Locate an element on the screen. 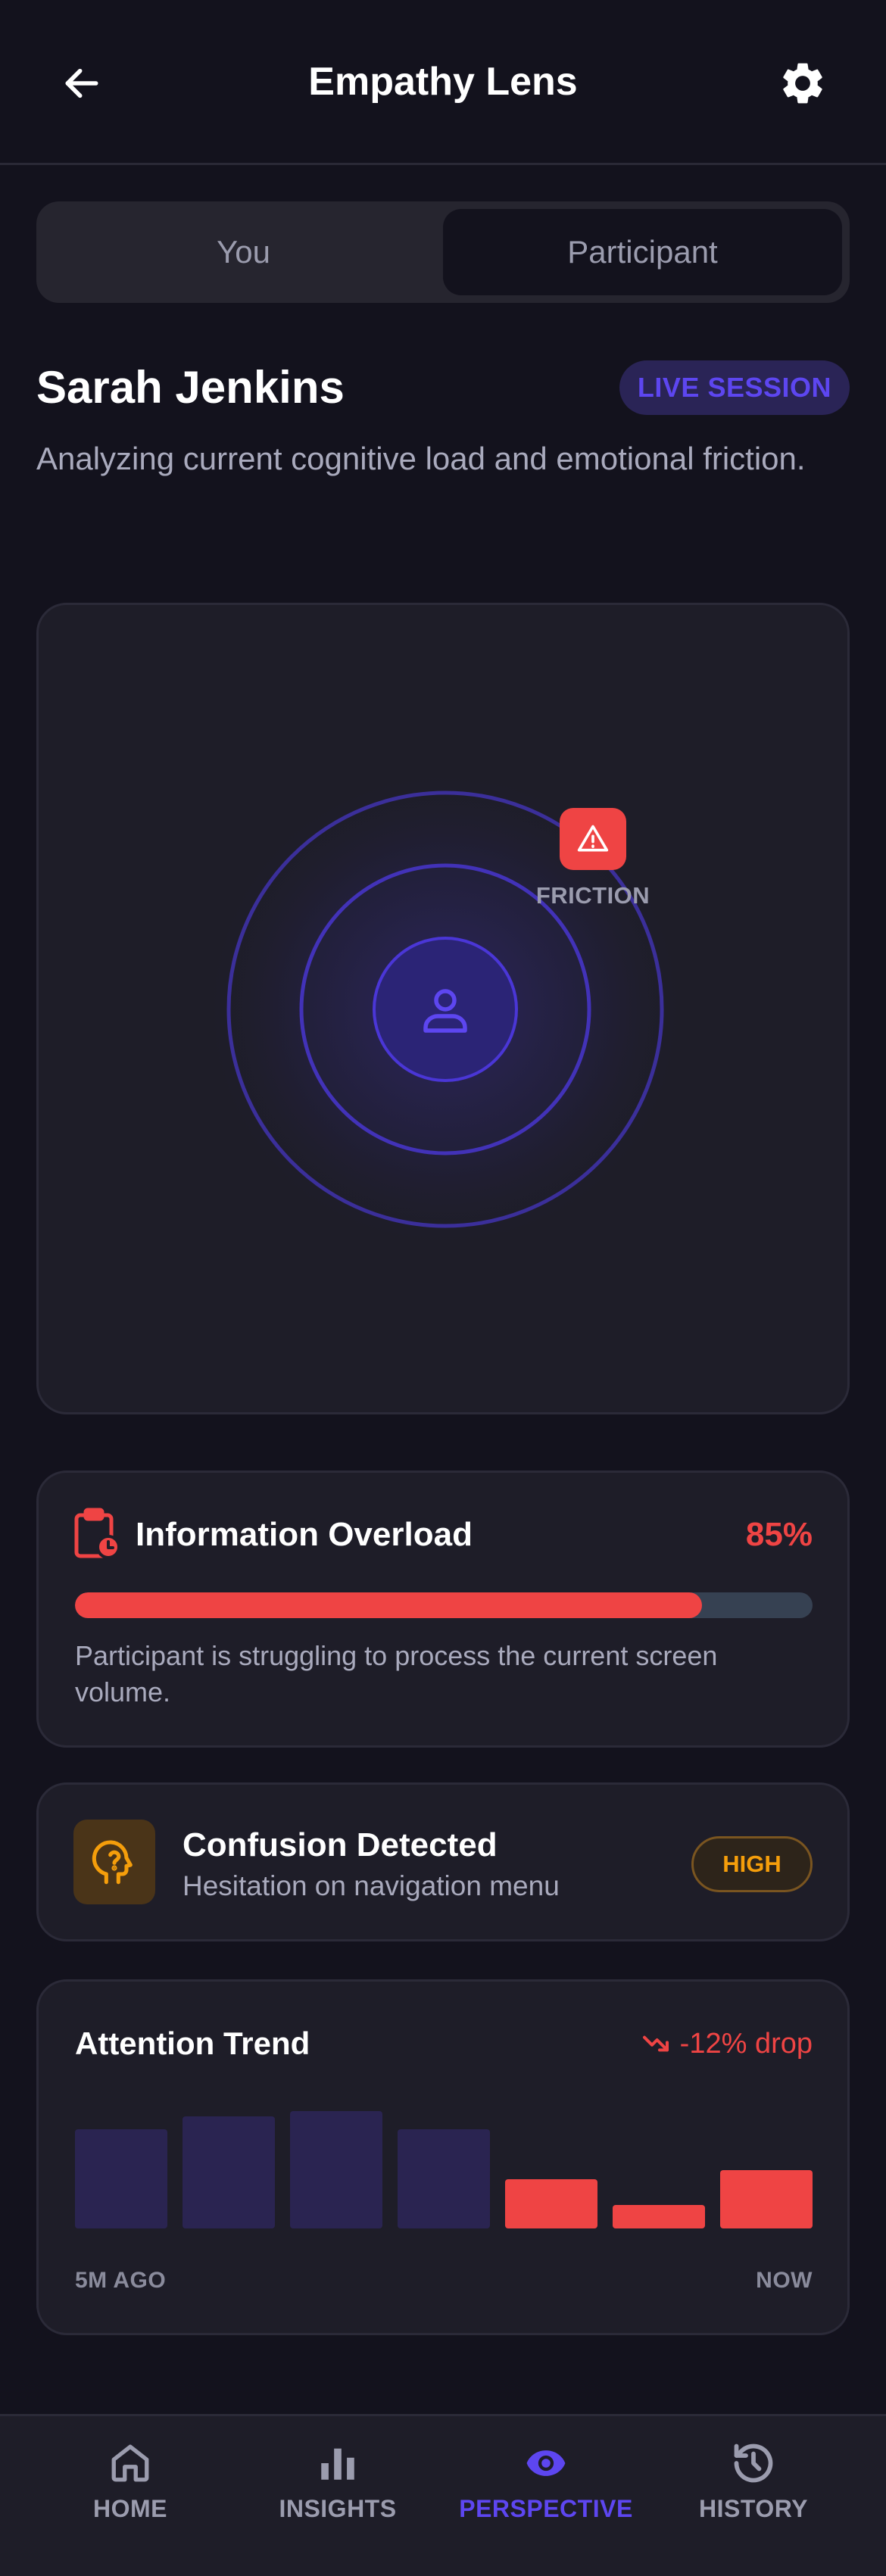  participant-name: Sarah Jenkins is located at coordinates (190, 387).